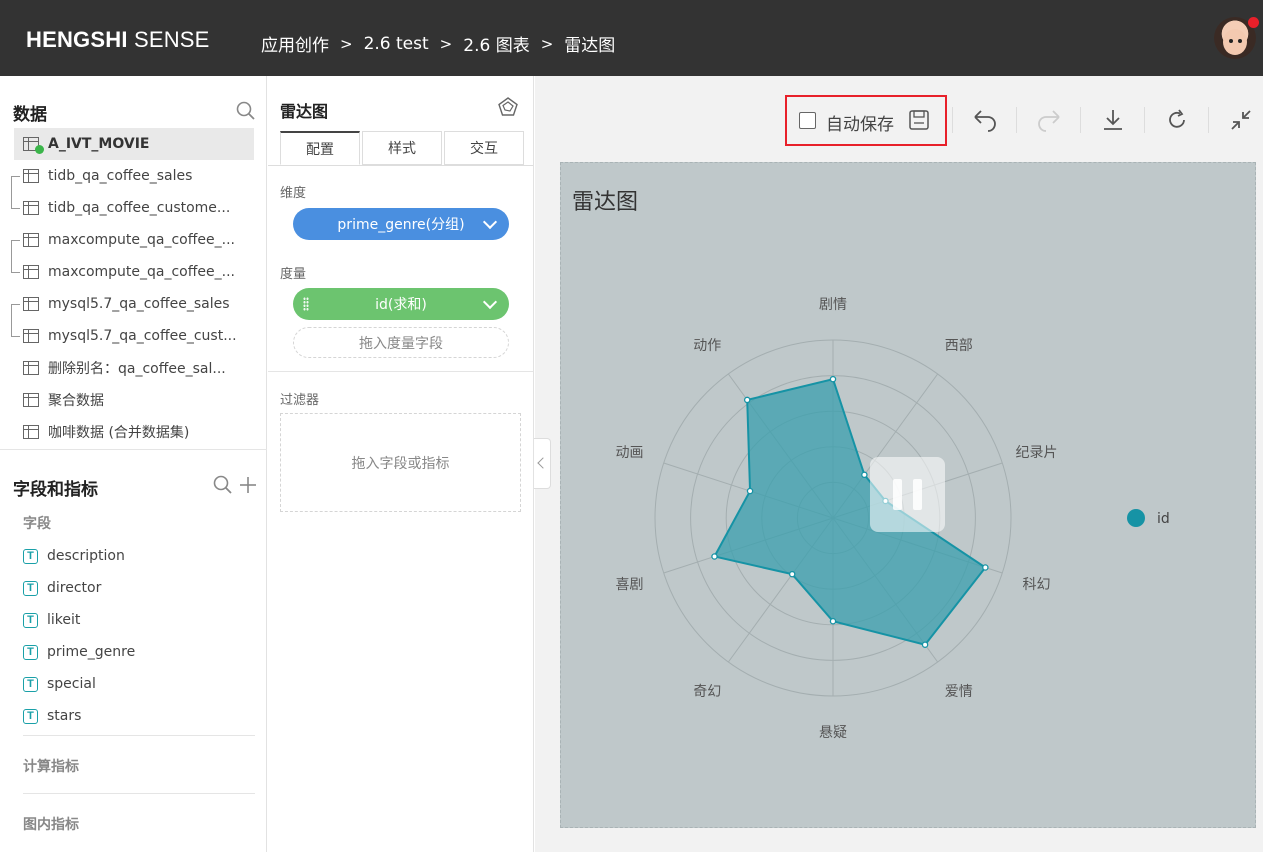 The height and width of the screenshot is (852, 1263). Describe the element at coordinates (959, 346) in the screenshot. I see `radar-axis-label: 西部` at that location.